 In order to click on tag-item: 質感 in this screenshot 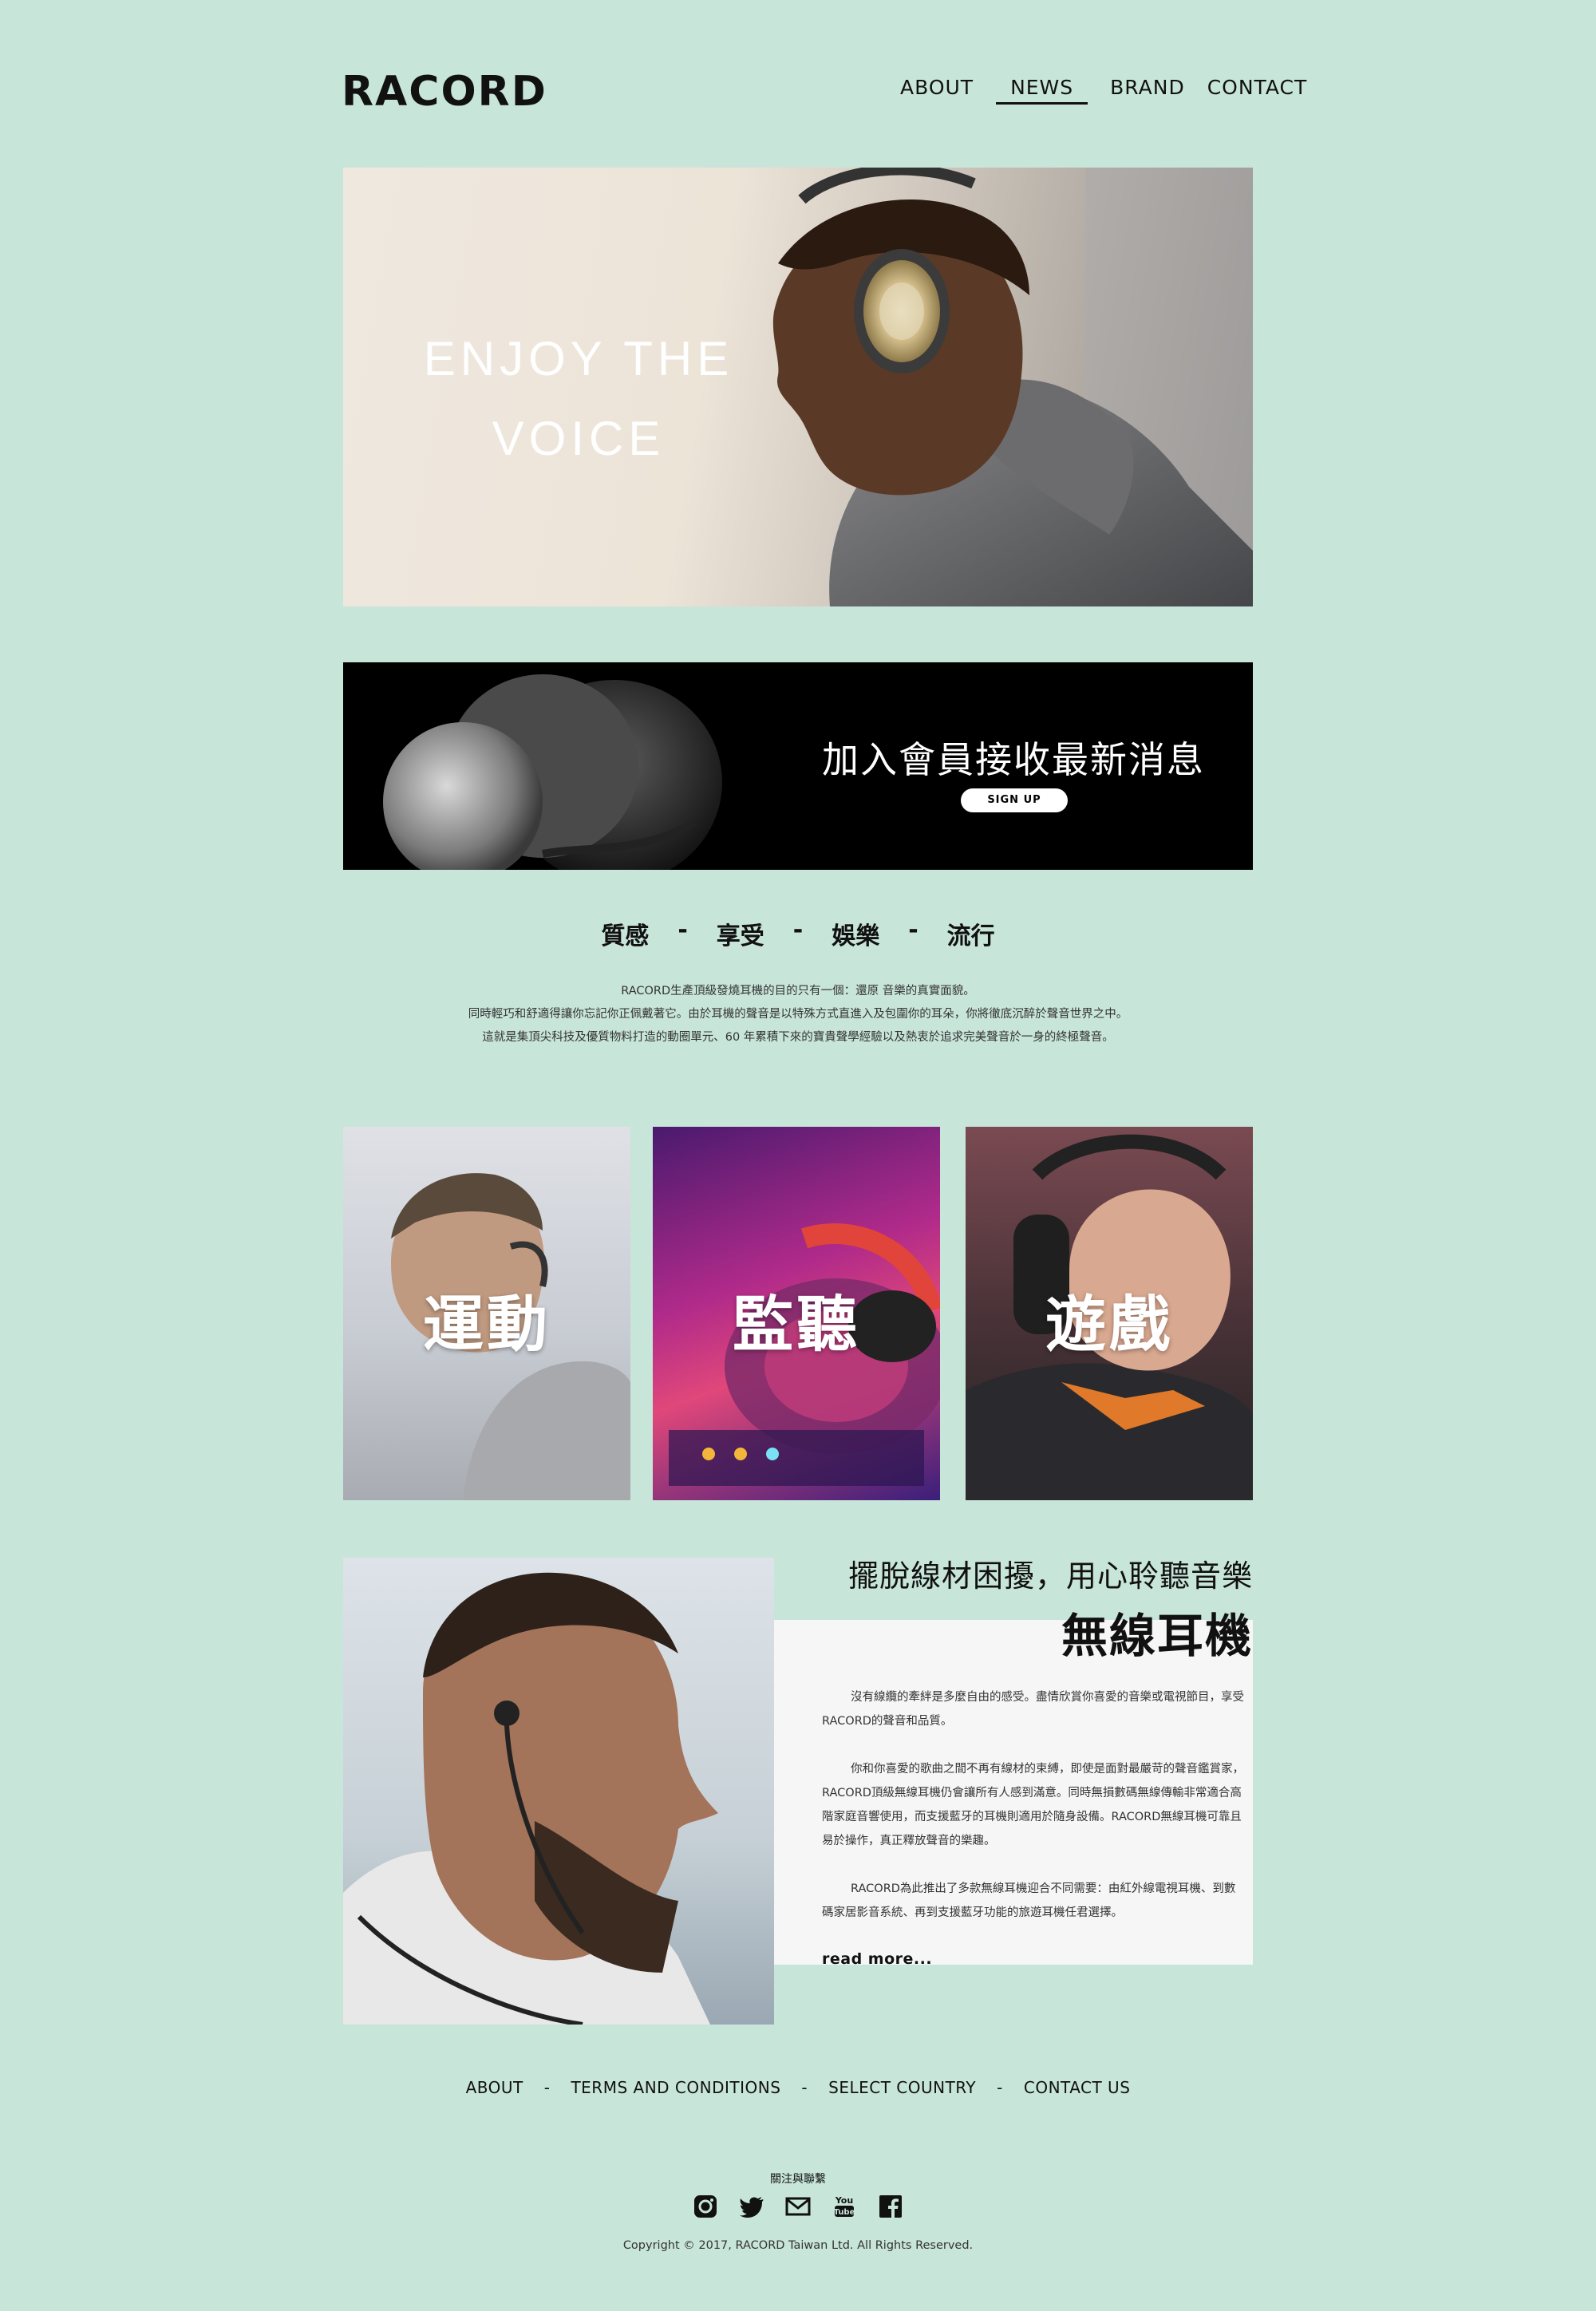, I will do `click(625, 936)`.